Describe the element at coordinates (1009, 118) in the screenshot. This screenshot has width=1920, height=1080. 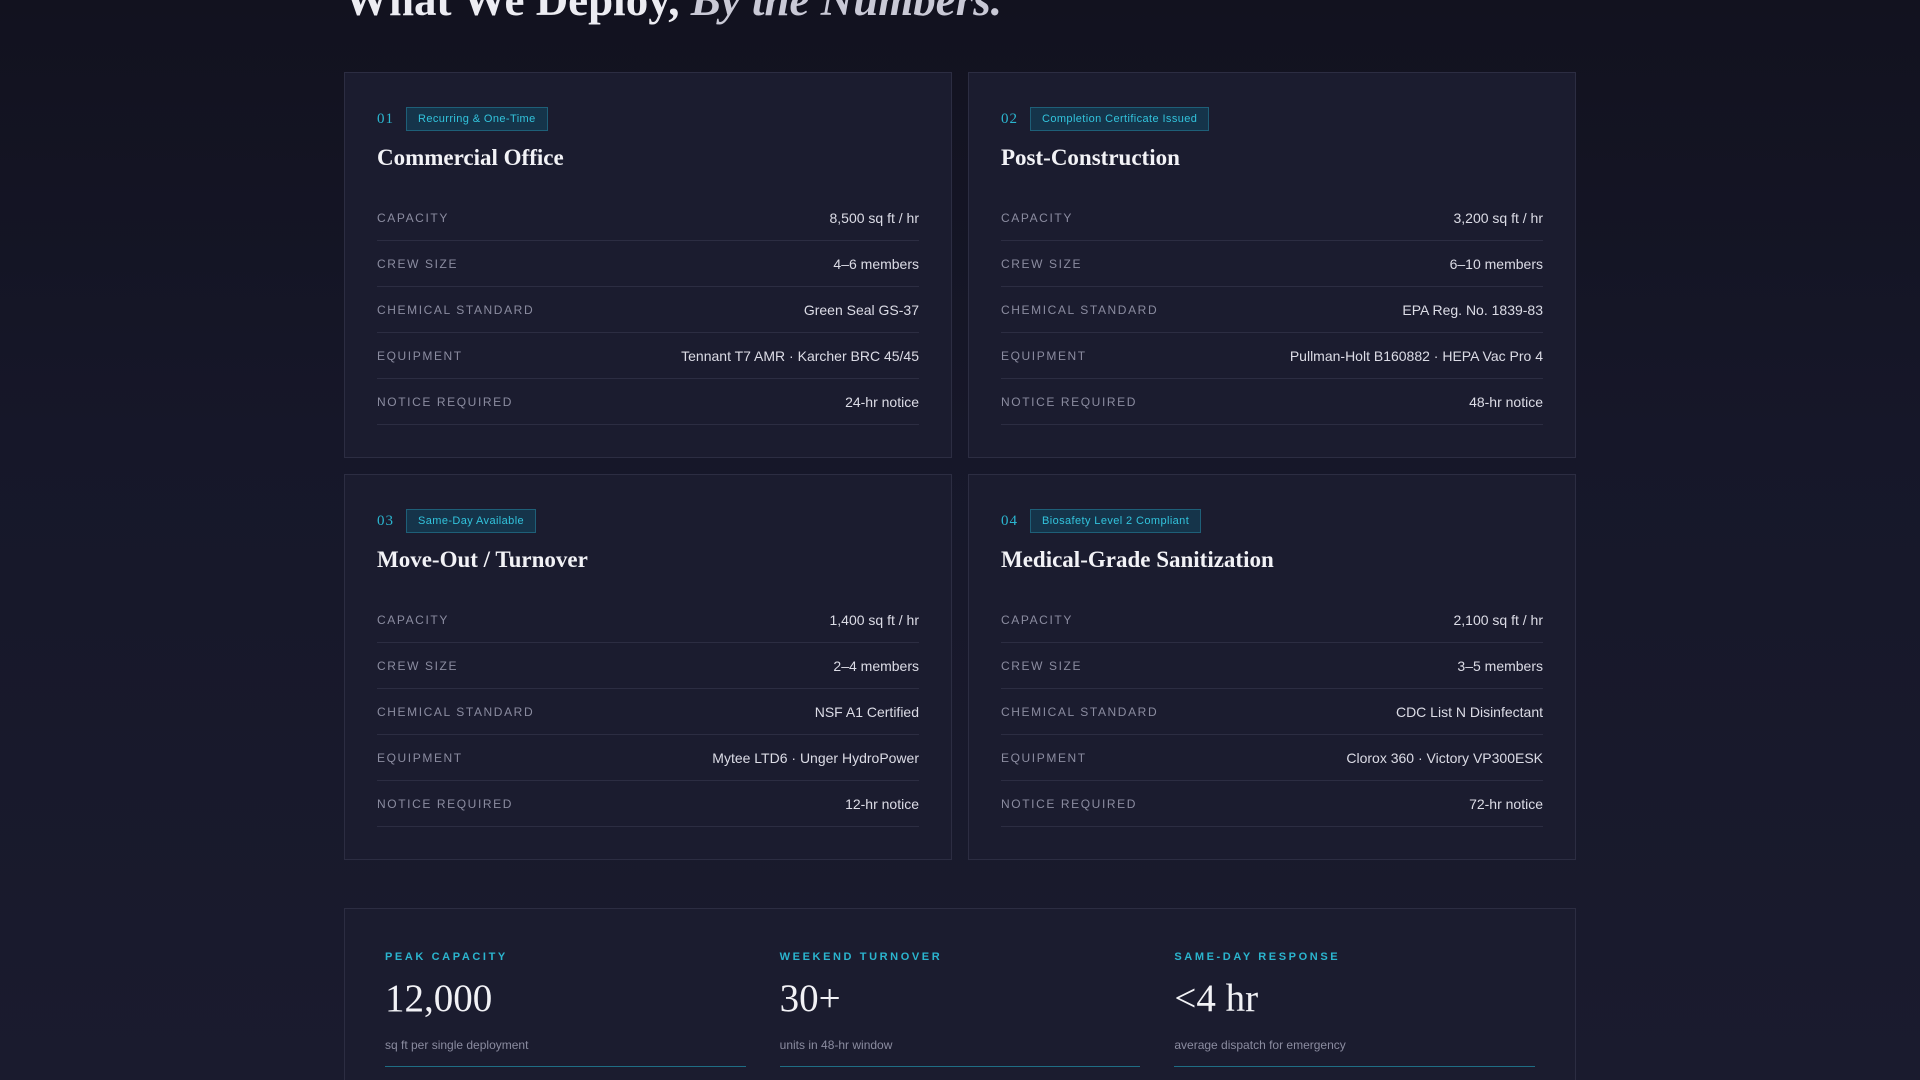
I see `card-number: 02` at that location.